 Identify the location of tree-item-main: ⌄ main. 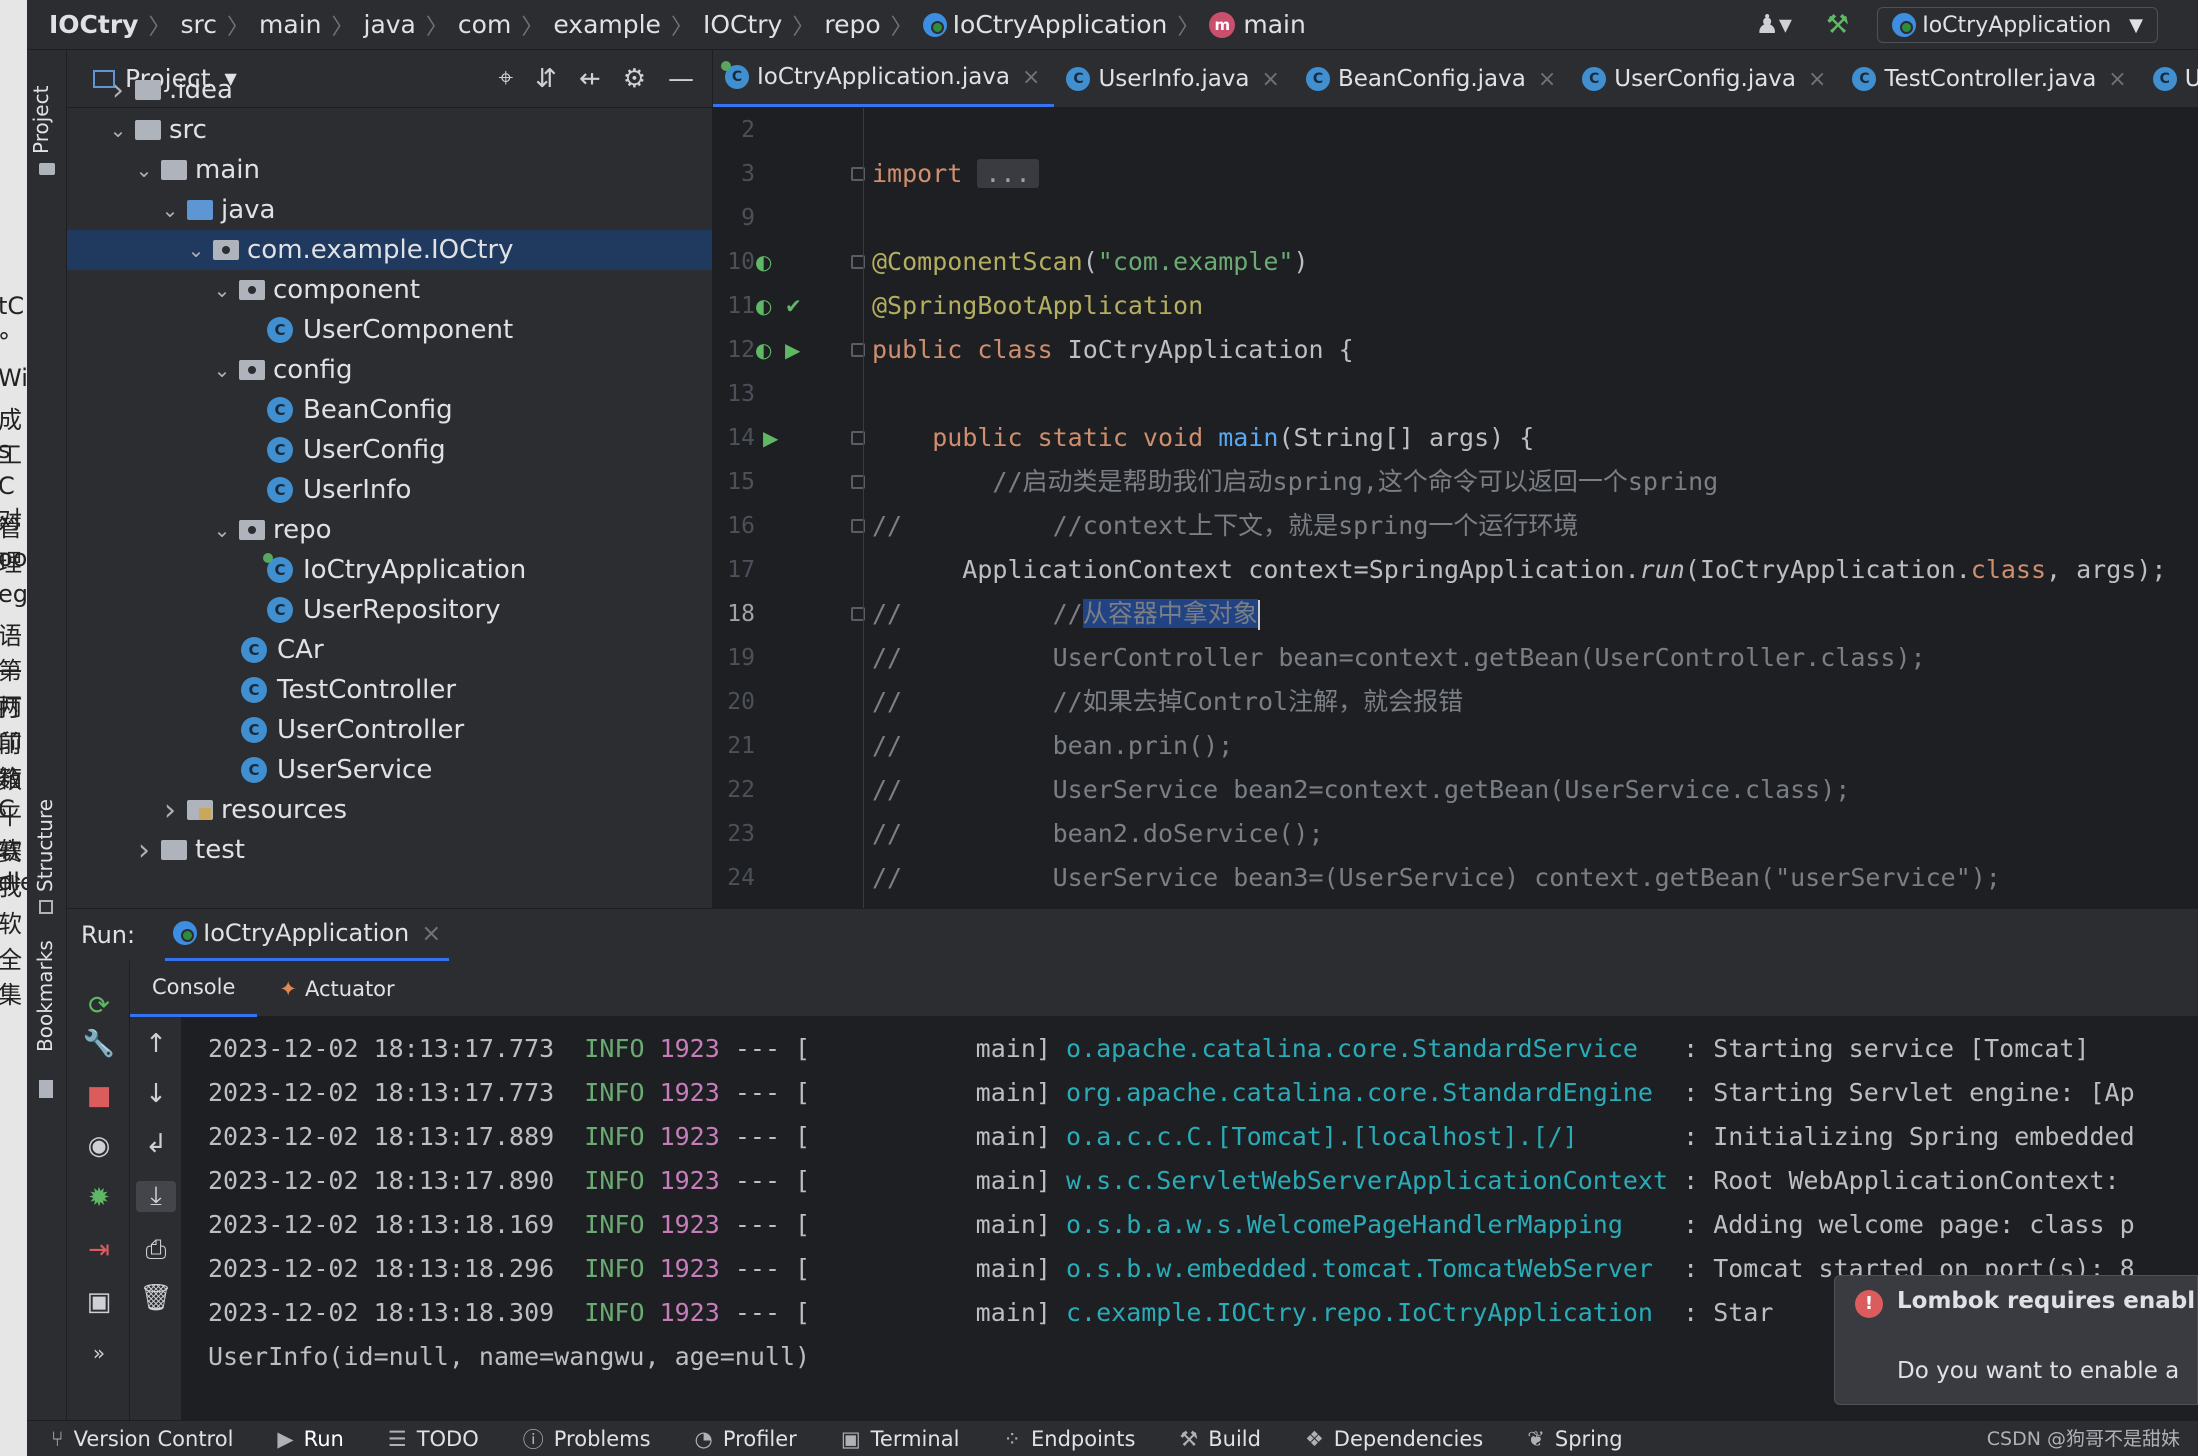
(389, 170).